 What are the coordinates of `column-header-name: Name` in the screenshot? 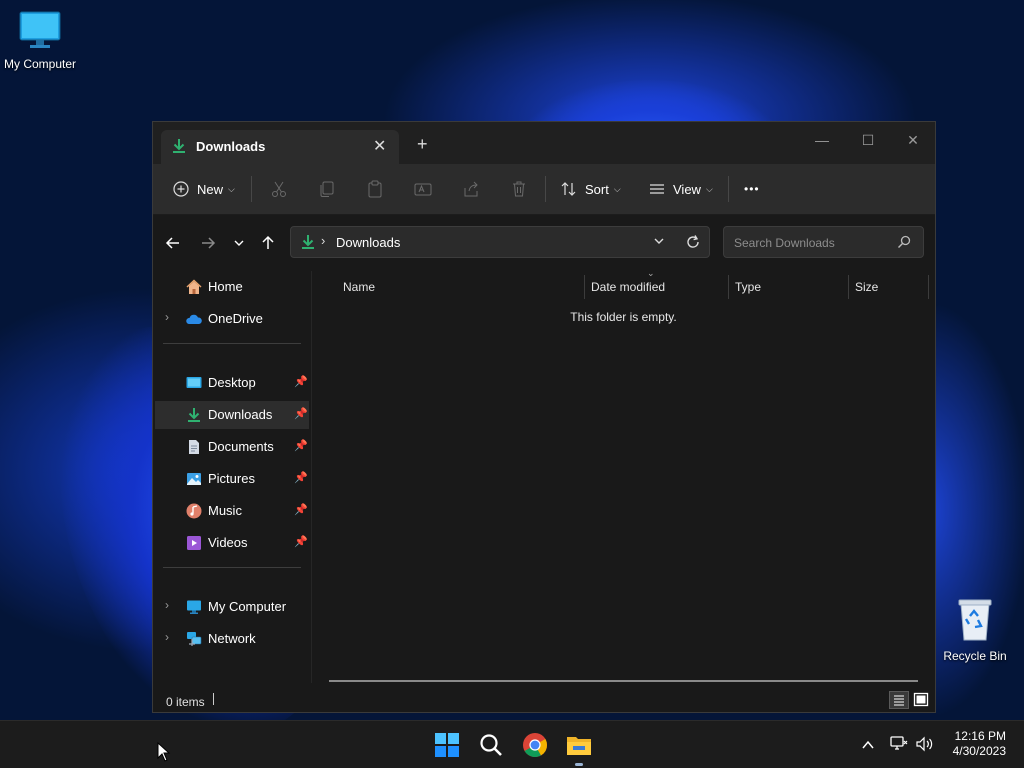 It's located at (359, 287).